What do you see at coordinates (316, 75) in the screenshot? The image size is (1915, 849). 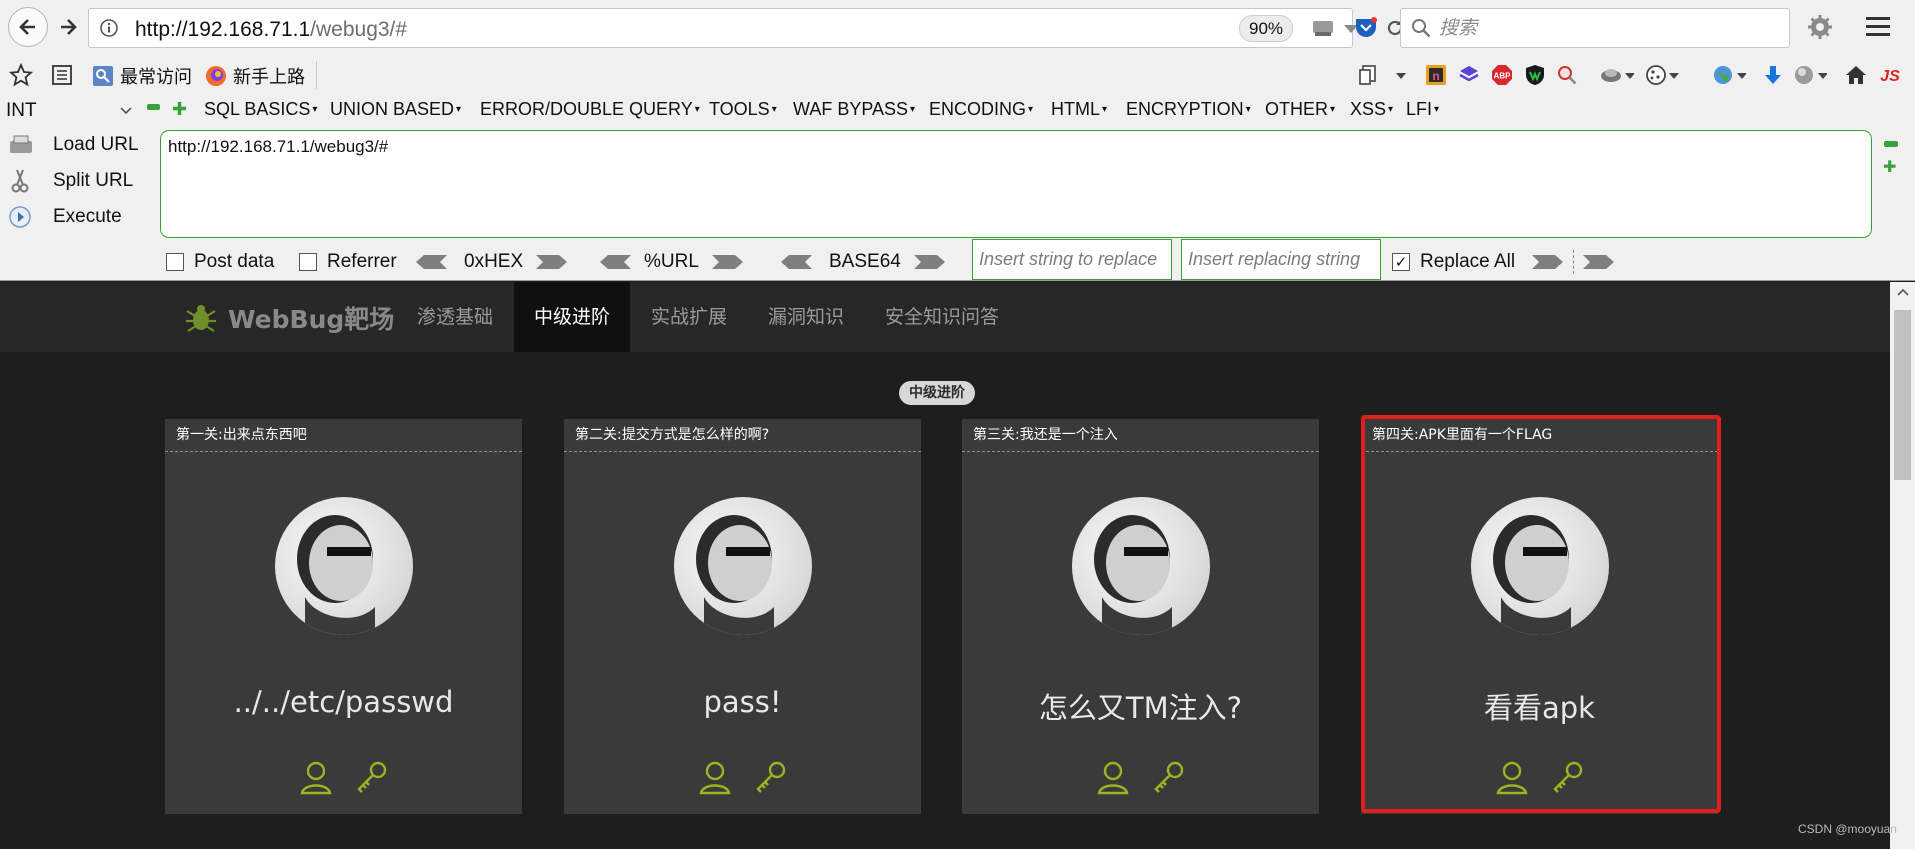 I see `separator` at bounding box center [316, 75].